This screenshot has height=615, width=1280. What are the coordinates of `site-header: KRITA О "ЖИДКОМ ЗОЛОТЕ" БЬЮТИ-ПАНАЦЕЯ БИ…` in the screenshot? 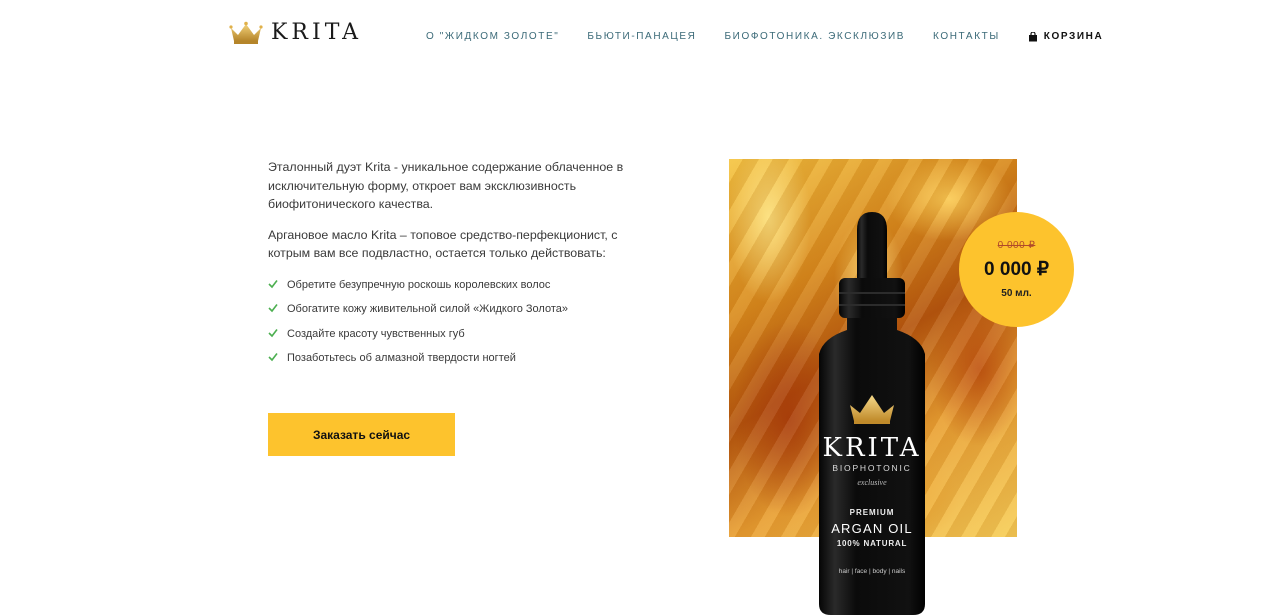 It's located at (640, 38).